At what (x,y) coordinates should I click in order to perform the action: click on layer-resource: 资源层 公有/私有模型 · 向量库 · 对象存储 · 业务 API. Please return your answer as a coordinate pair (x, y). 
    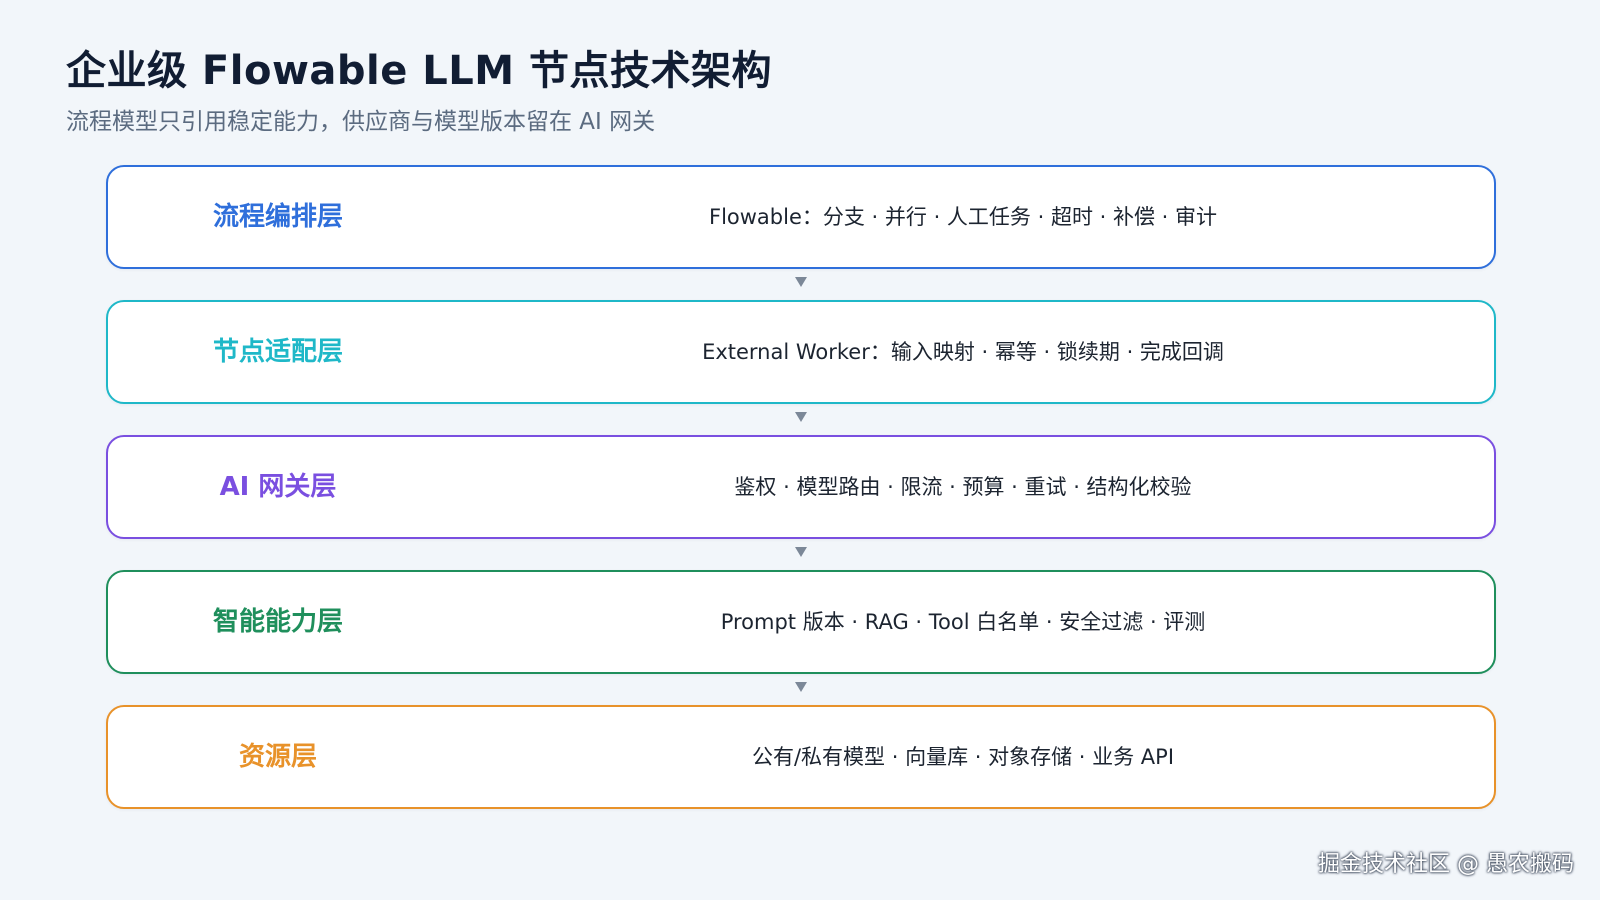
    Looking at the image, I should click on (801, 757).